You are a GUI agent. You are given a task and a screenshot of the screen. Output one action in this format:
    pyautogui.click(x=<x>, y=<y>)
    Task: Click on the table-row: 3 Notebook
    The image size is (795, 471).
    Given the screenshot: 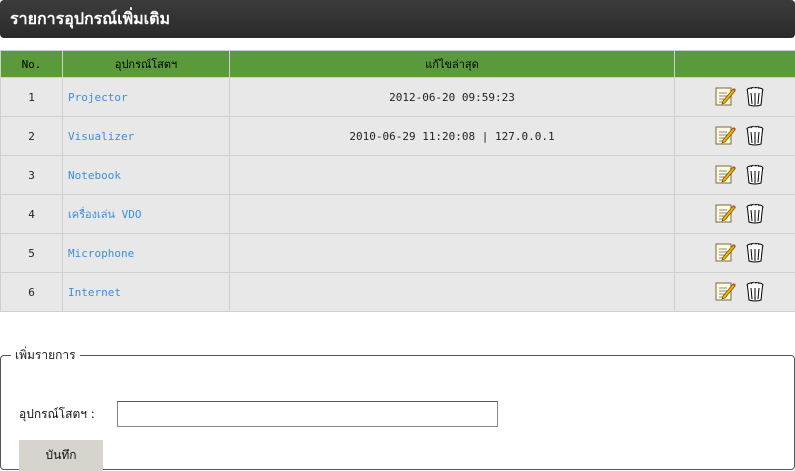 What is the action you would take?
    pyautogui.click(x=398, y=175)
    